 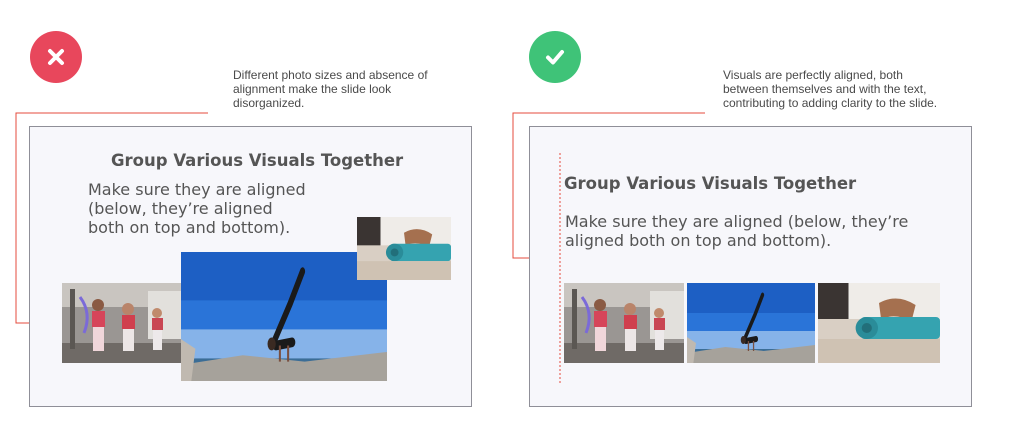 What do you see at coordinates (197, 189) in the screenshot?
I see `body-line: Make sure they are aligned` at bounding box center [197, 189].